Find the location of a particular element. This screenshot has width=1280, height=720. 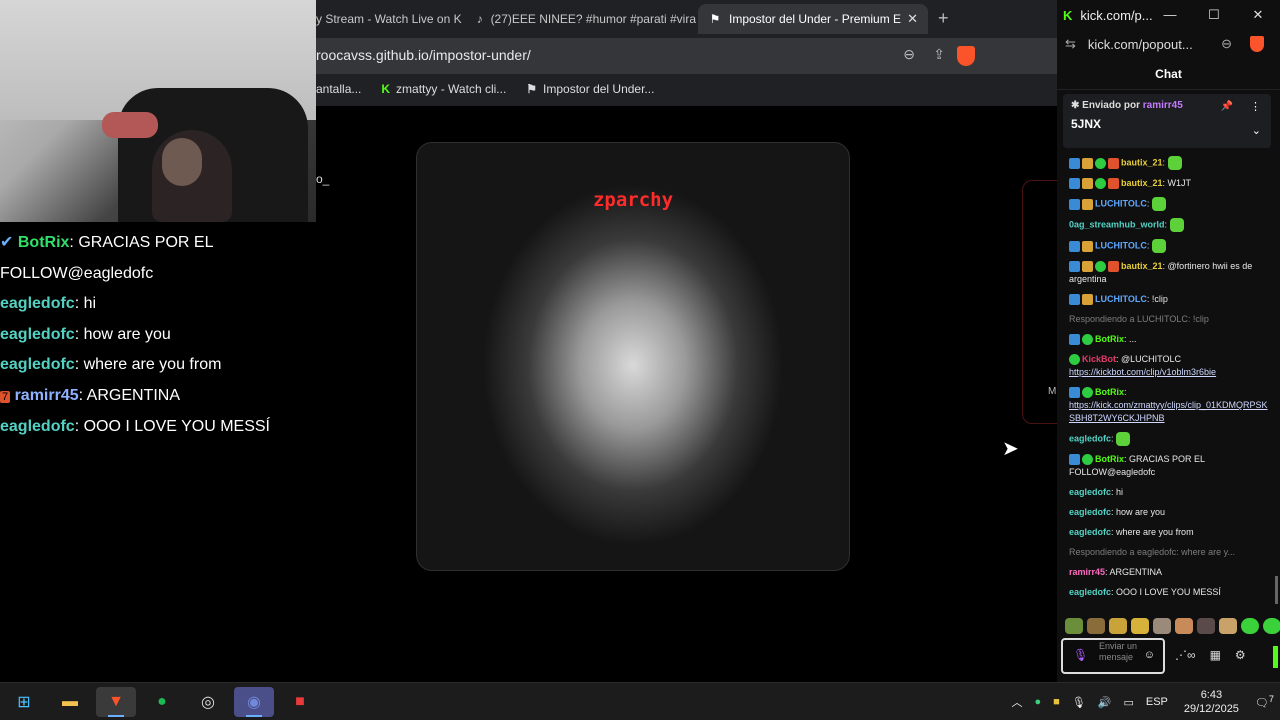

chat-message: eagledofc: OOO I LOVE YOU MESSÍ is located at coordinates (1170, 592).